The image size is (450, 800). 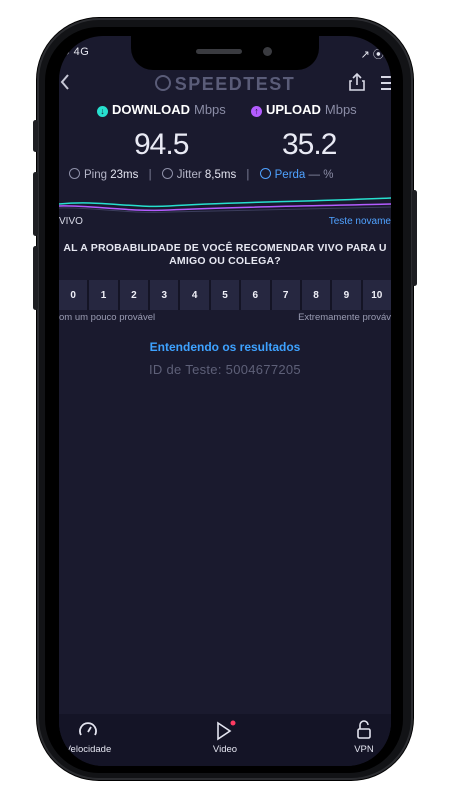 What do you see at coordinates (235, 84) in the screenshot?
I see `app-title-text: SPEEDTEST` at bounding box center [235, 84].